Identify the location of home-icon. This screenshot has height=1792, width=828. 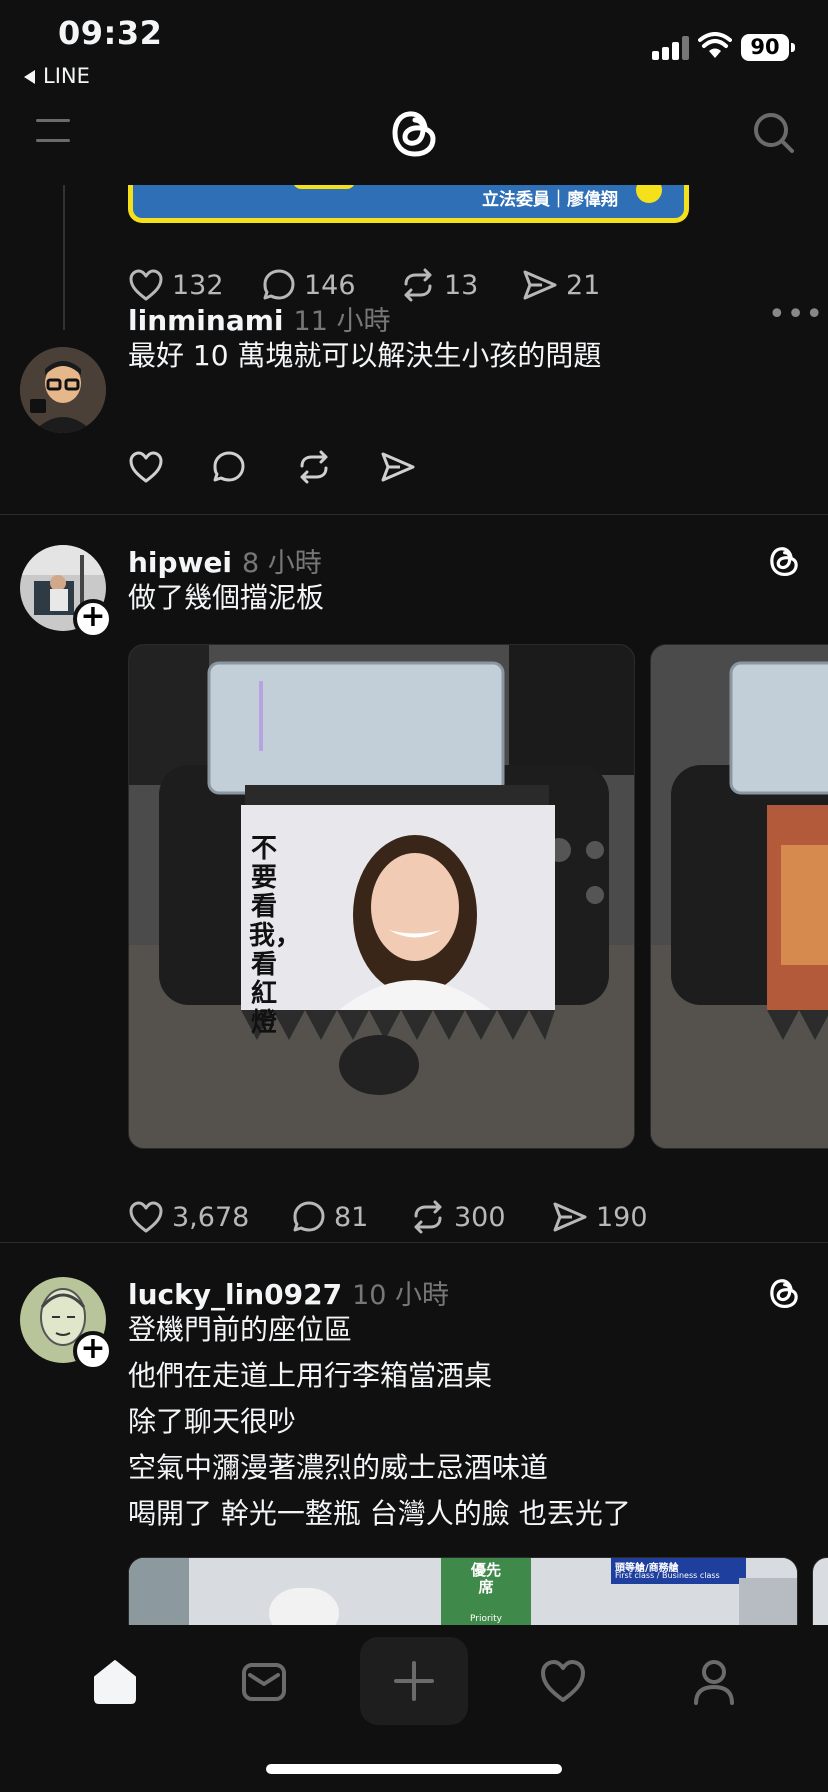
(115, 1681).